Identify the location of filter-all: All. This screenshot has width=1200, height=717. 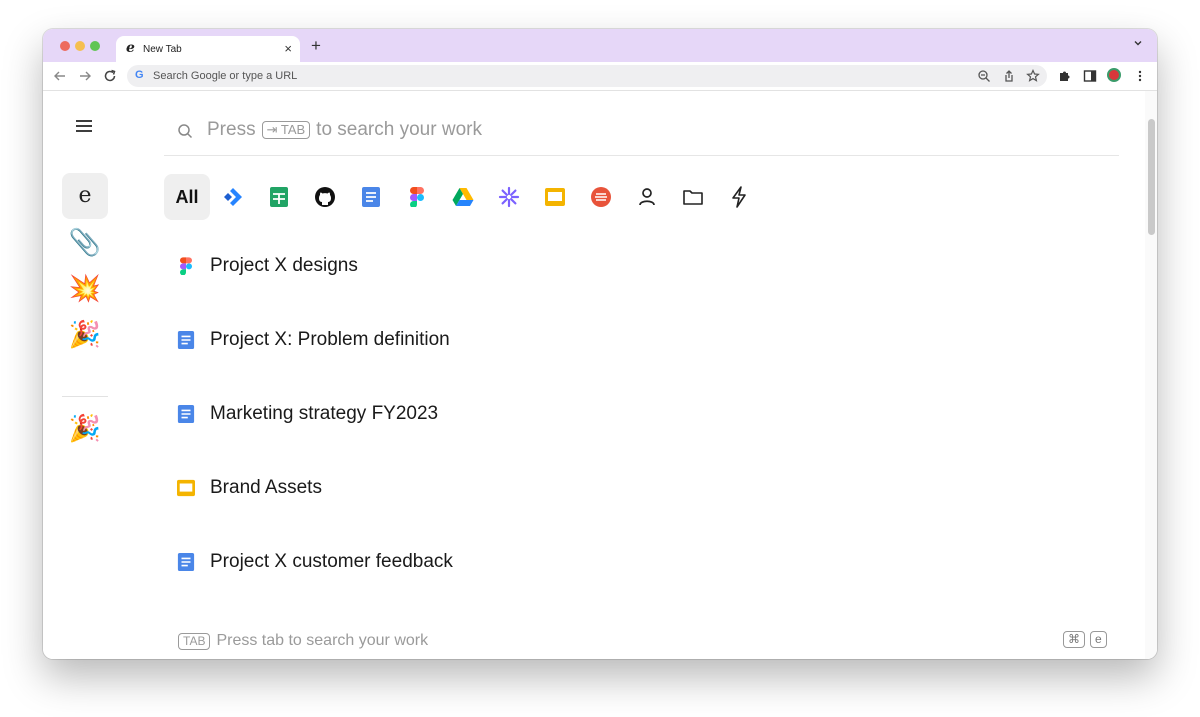
(187, 197).